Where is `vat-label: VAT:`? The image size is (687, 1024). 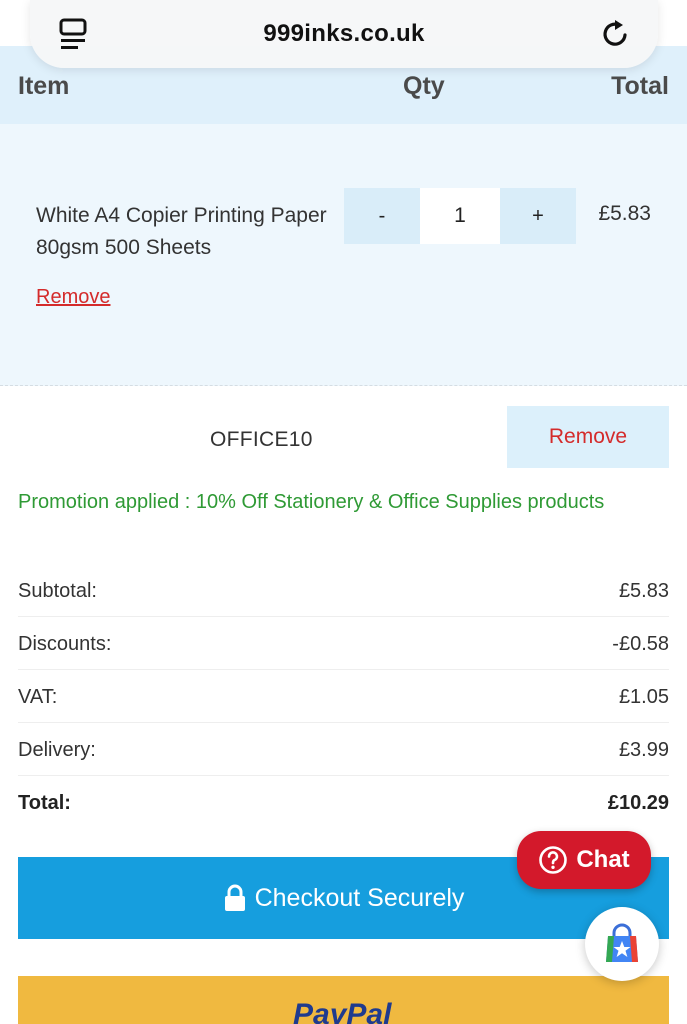 vat-label: VAT: is located at coordinates (38, 697).